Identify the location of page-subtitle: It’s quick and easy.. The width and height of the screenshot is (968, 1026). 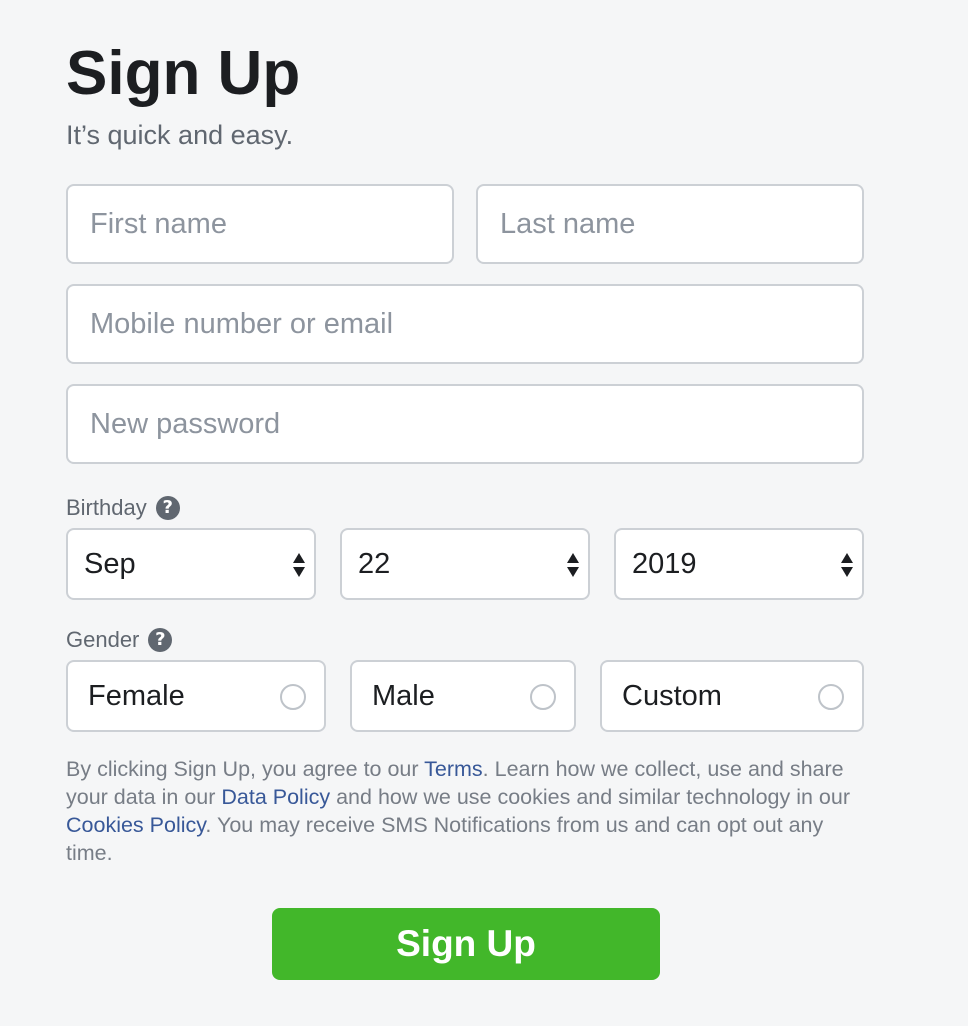
(180, 135).